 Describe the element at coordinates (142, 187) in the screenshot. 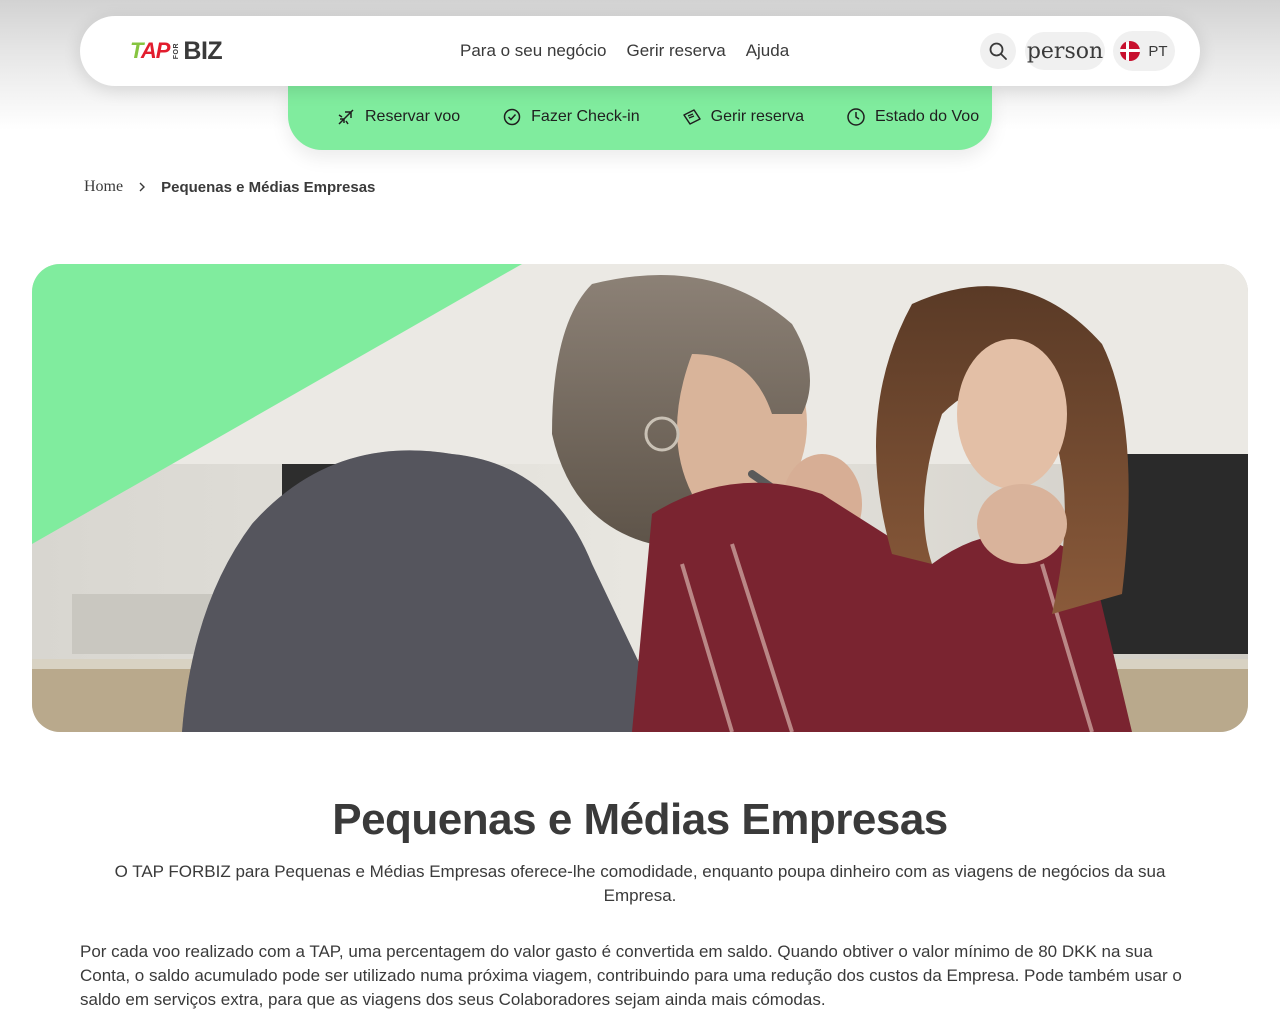

I see `chevron-right-icon` at that location.